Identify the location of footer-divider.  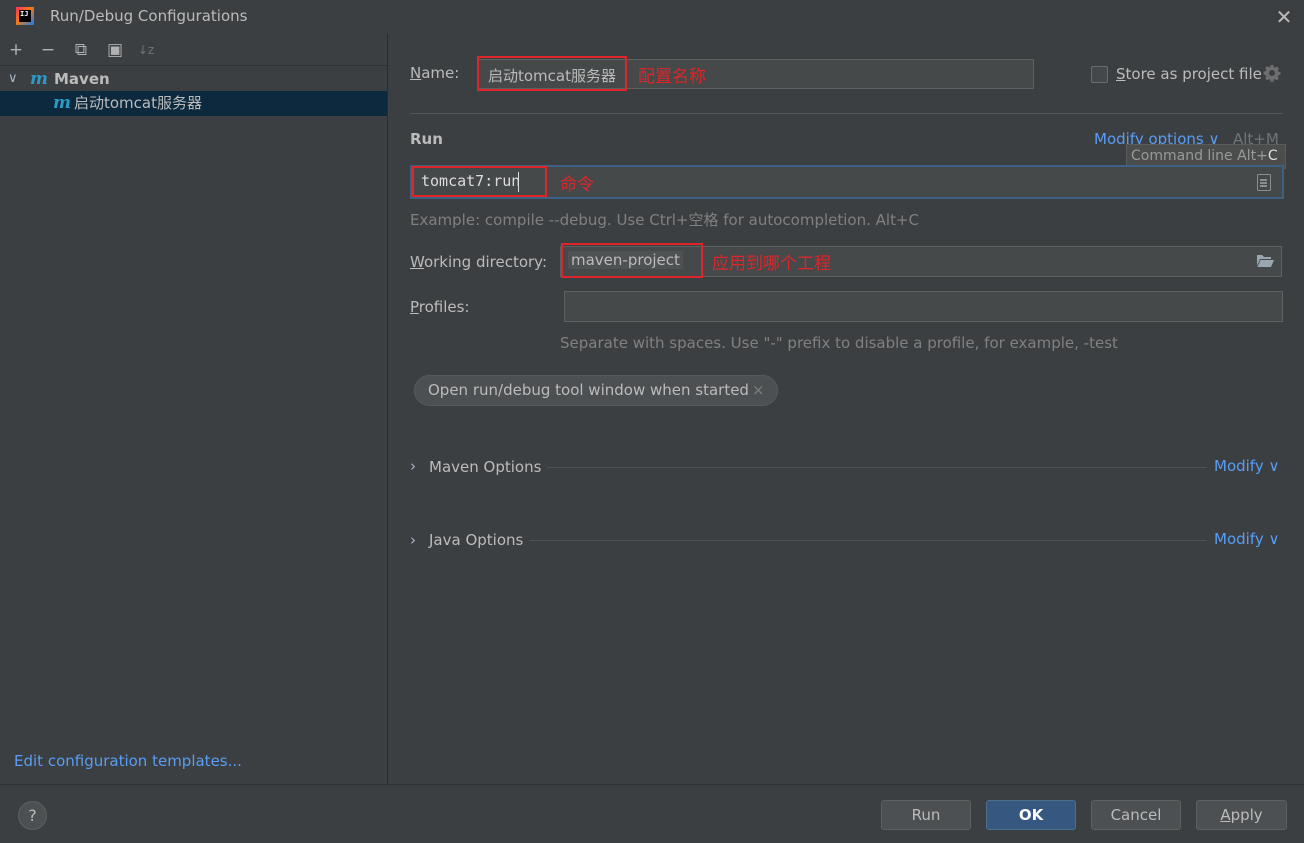
(652, 784).